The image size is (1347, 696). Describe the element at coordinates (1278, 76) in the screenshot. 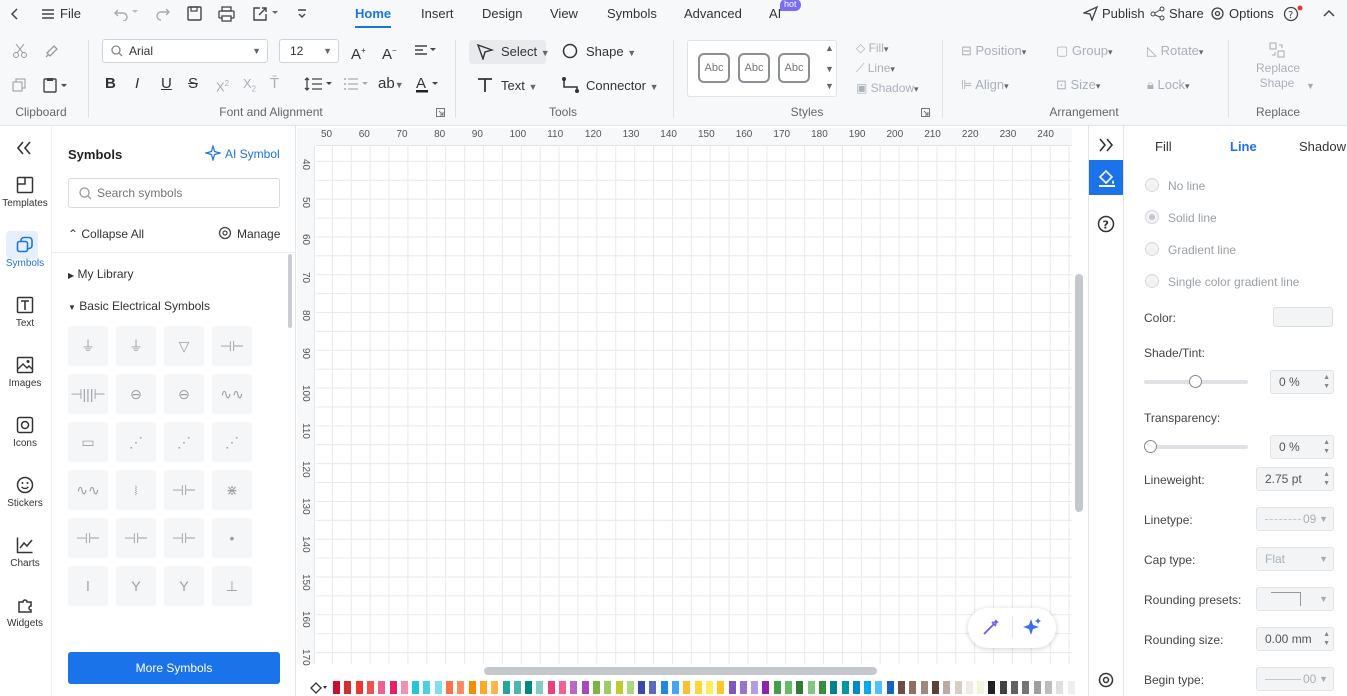

I see `replace-shape-button: Replace Shape` at that location.